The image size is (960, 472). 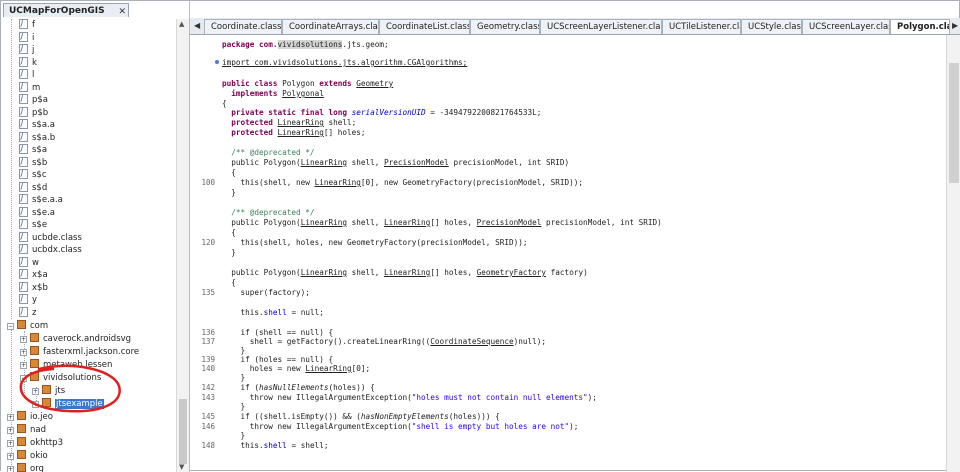 What do you see at coordinates (33, 174) in the screenshot?
I see `tree-file: s$c` at bounding box center [33, 174].